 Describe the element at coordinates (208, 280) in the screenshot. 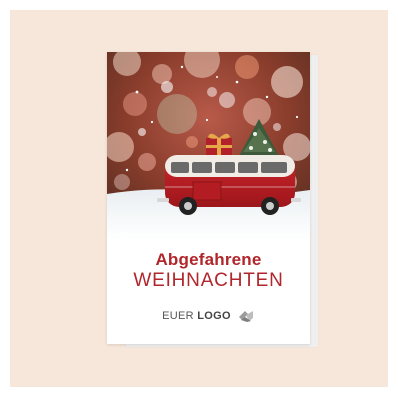

I see `card-subline: WEIHNACHTEN` at that location.